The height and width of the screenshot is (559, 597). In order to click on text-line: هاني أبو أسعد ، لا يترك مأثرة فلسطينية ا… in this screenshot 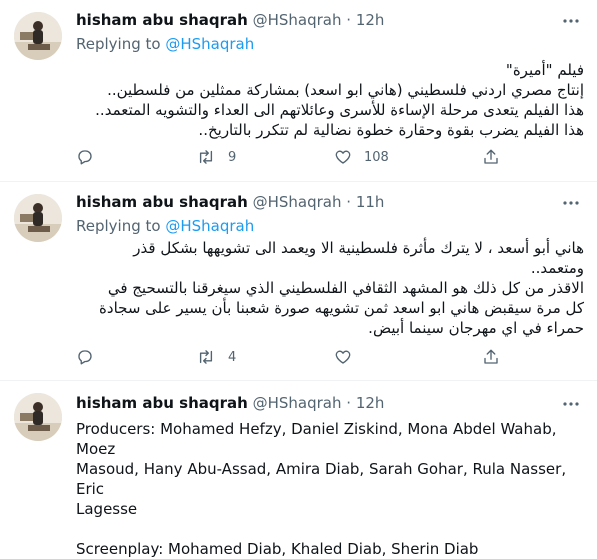, I will do `click(358, 248)`.